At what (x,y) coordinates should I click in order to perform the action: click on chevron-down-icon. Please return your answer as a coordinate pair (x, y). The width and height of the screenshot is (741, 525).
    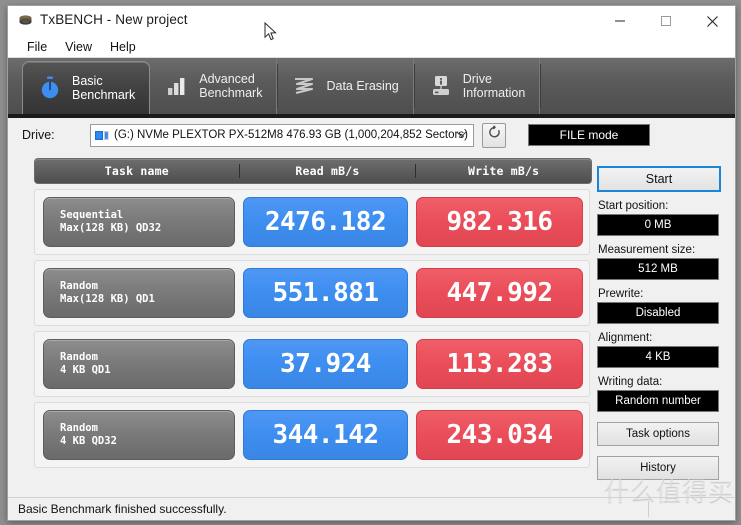
    Looking at the image, I should click on (461, 135).